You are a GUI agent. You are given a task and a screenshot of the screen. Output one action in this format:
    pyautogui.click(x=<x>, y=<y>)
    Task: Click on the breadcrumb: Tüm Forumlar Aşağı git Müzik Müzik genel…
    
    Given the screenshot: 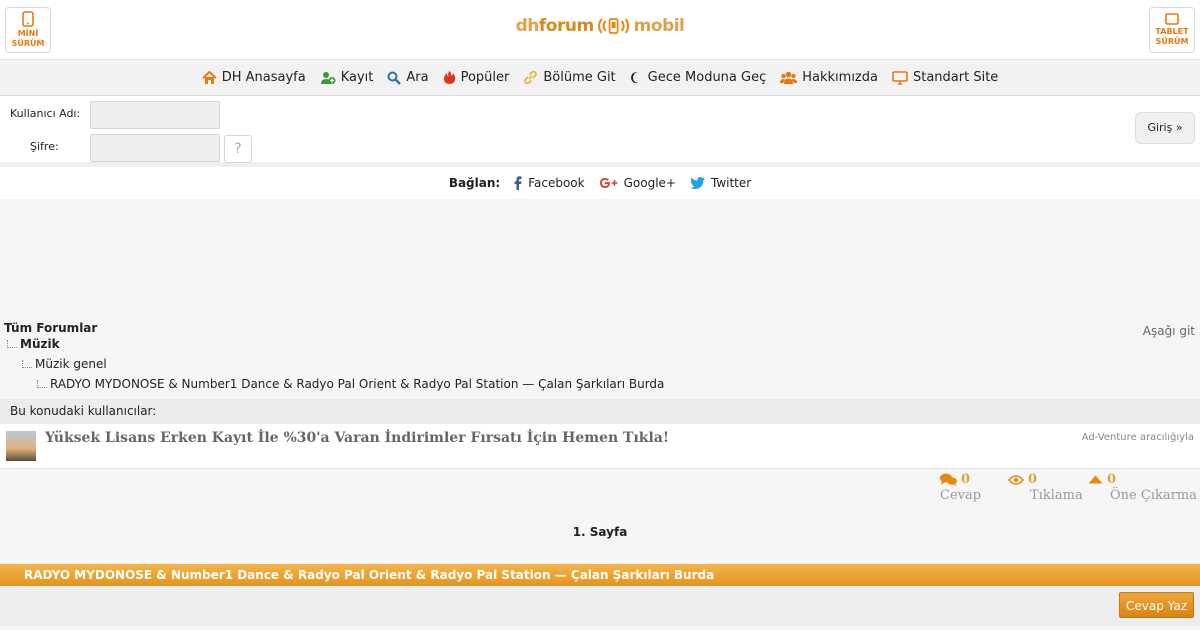 What is the action you would take?
    pyautogui.click(x=600, y=359)
    